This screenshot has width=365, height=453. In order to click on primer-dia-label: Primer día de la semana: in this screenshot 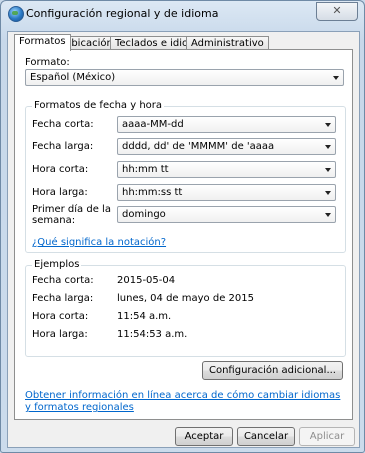, I will do `click(71, 215)`.